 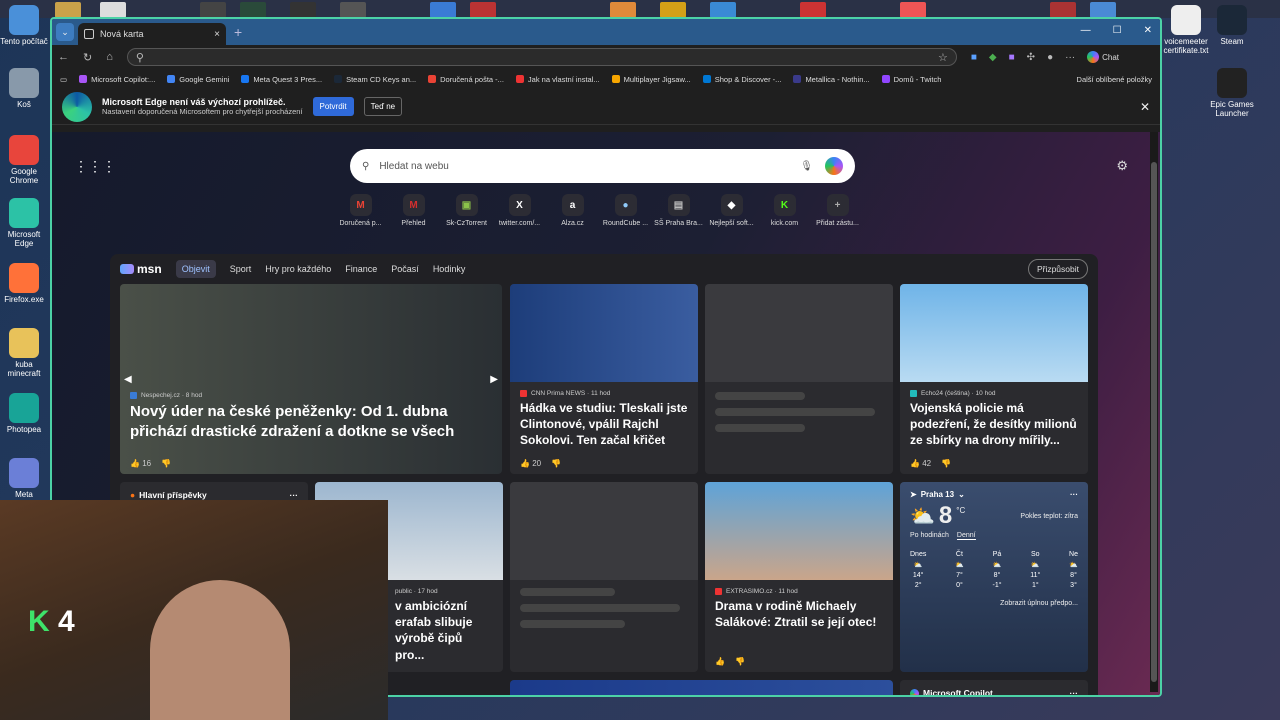 I want to click on app-launcher-icon: ⋮⋮⋮, so click(x=95, y=166).